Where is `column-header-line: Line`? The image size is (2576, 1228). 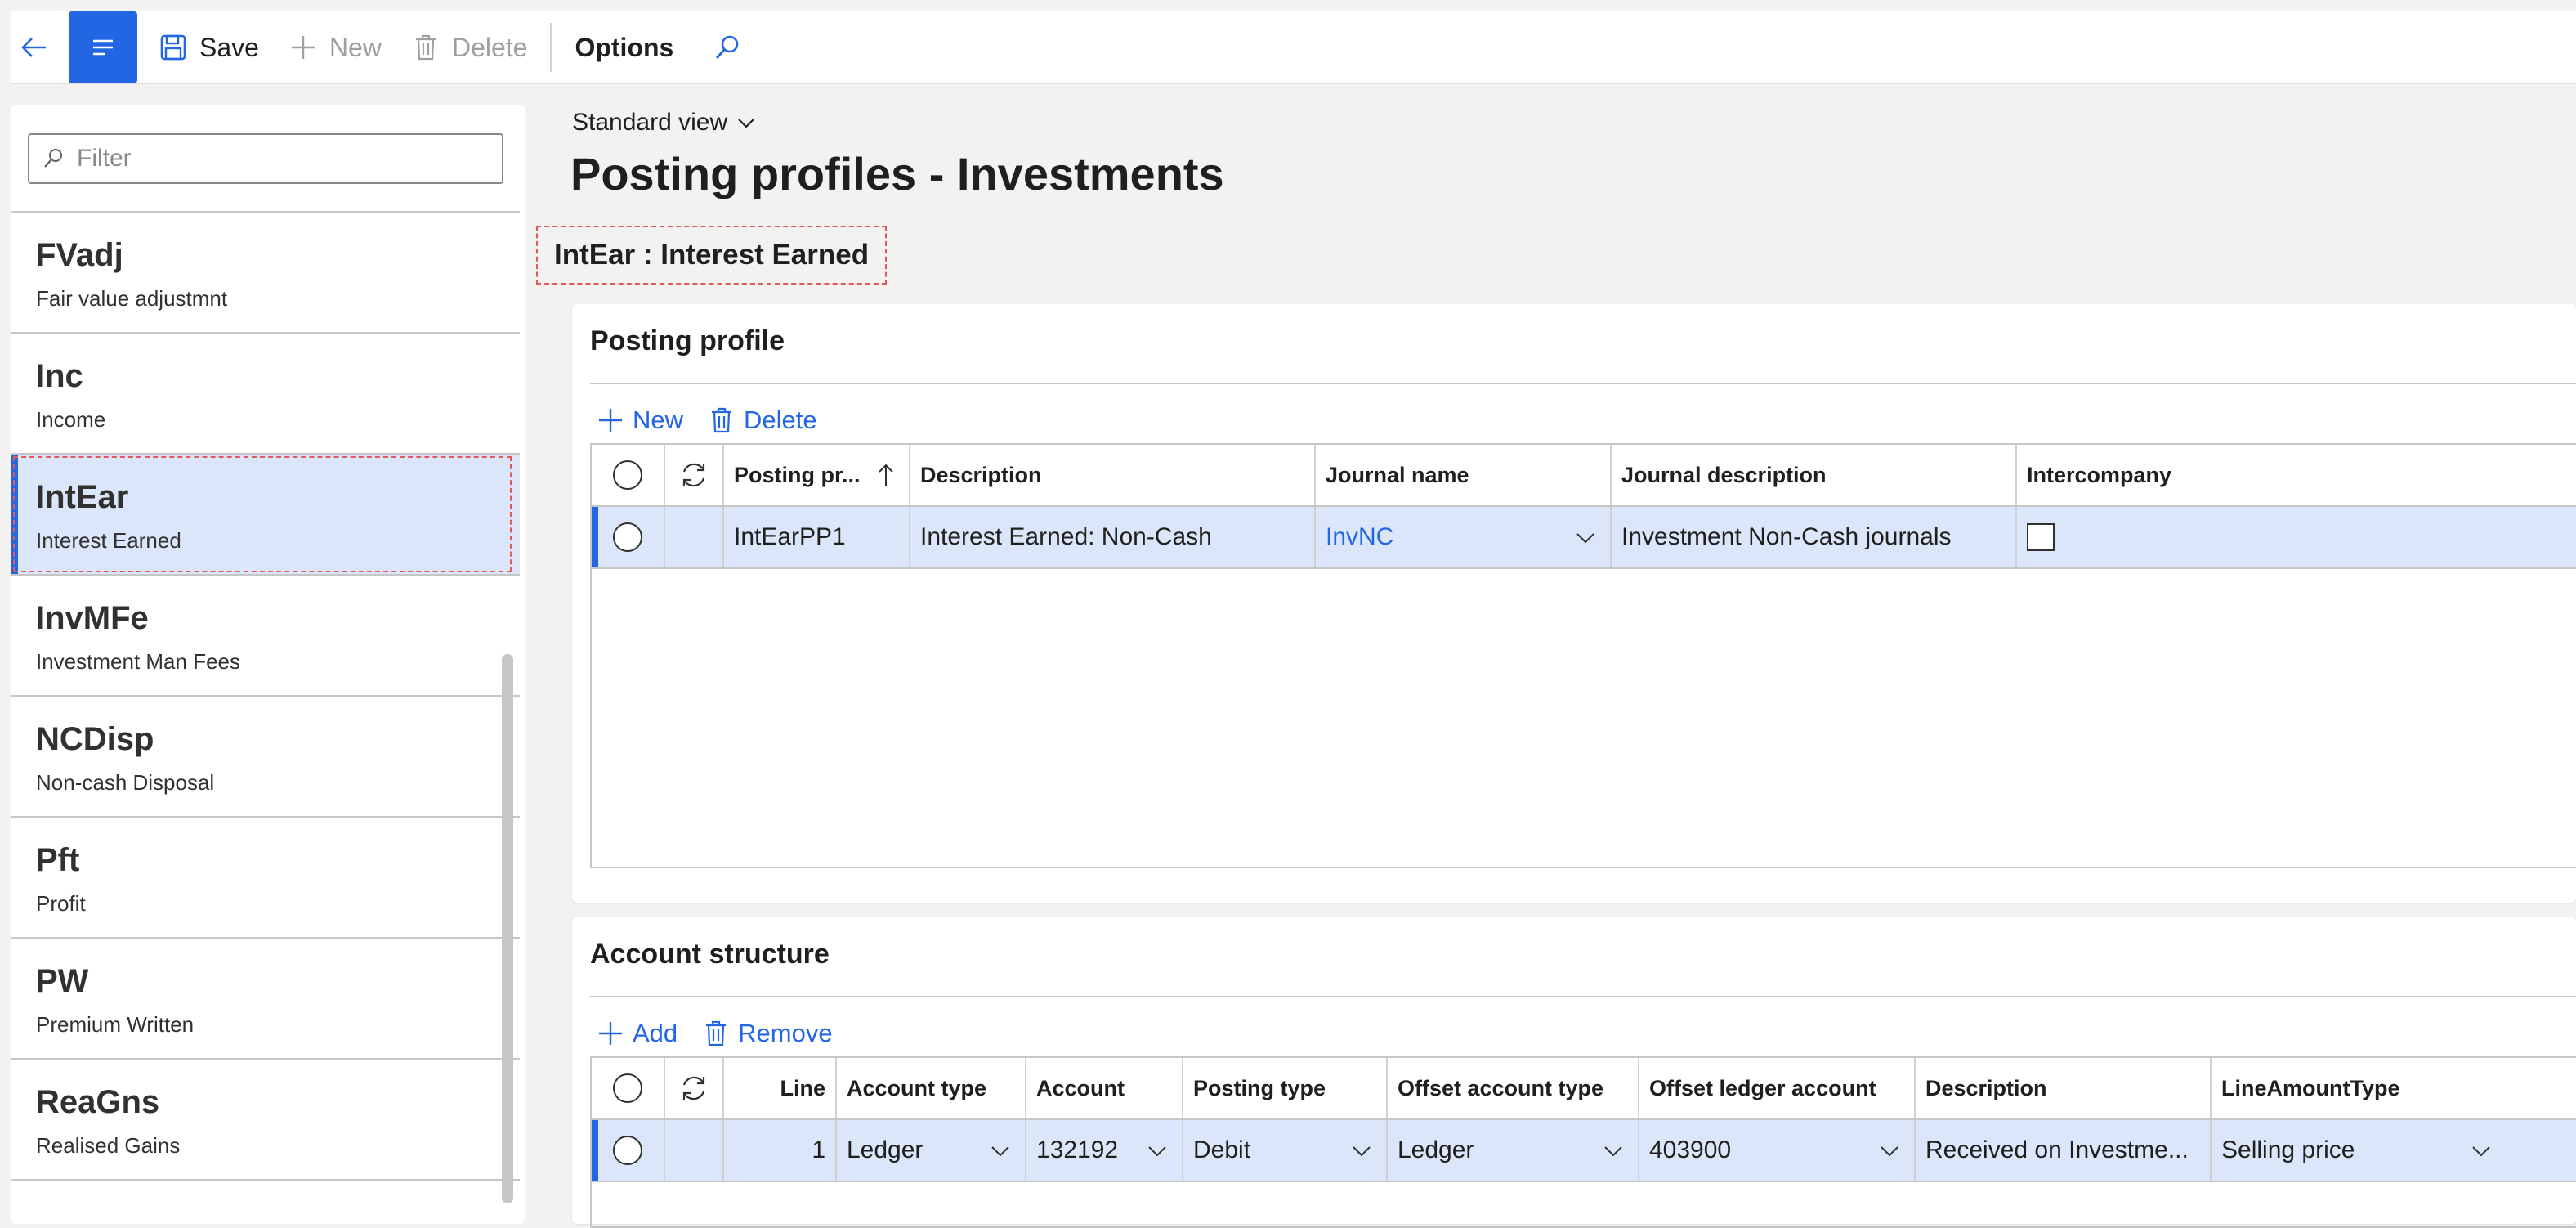
column-header-line: Line is located at coordinates (780, 1088).